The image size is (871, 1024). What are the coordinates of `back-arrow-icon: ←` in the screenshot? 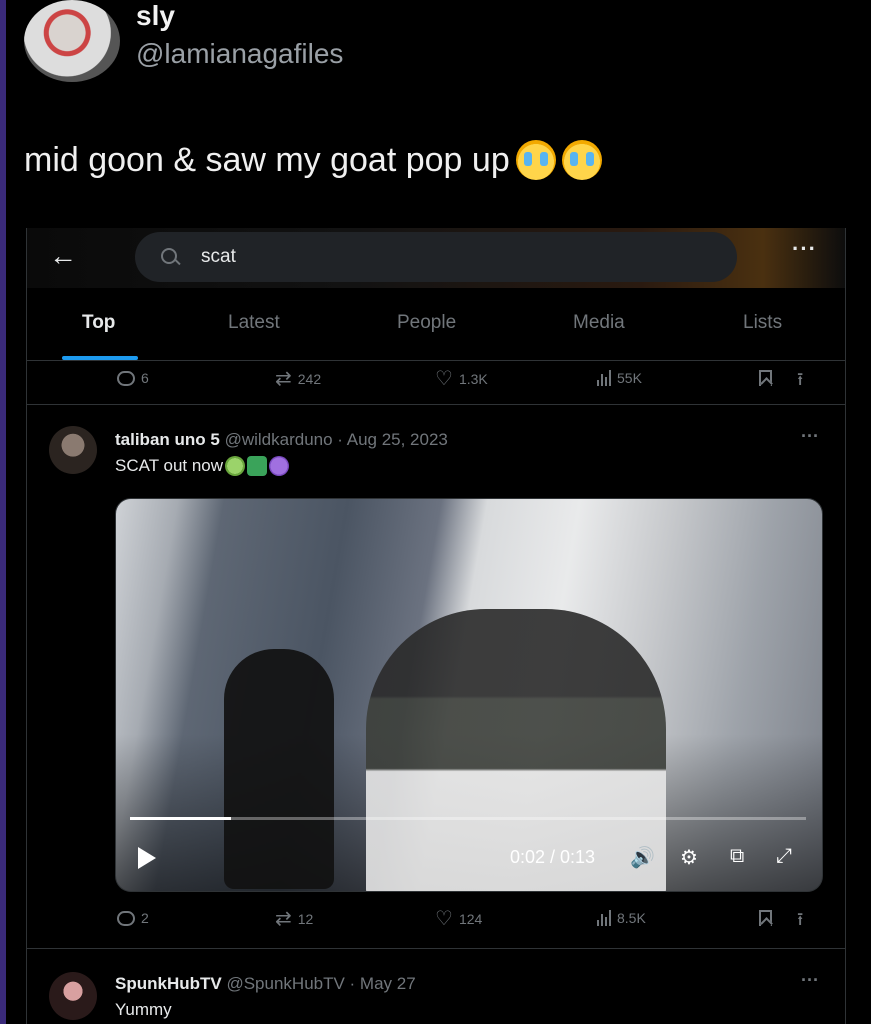 It's located at (63, 256).